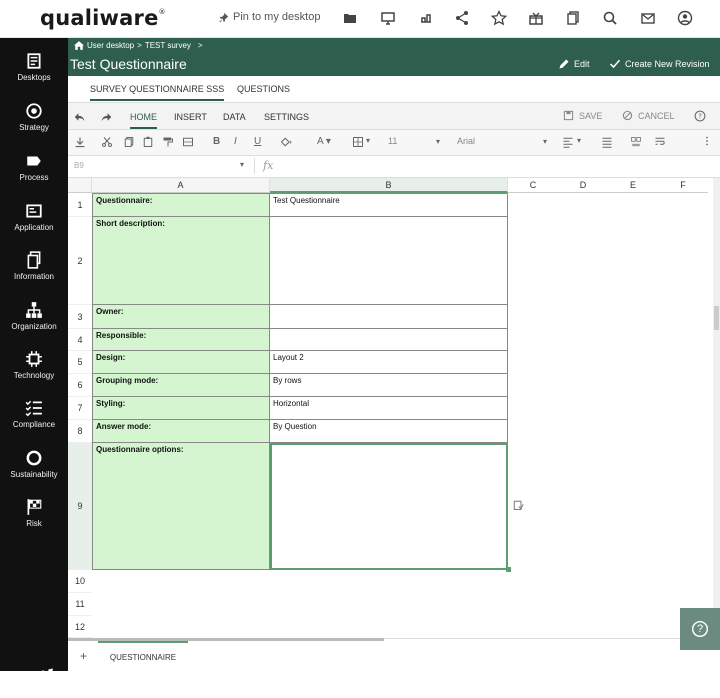 The height and width of the screenshot is (698, 720). Describe the element at coordinates (607, 142) in the screenshot. I see `vertical-align-icon` at that location.